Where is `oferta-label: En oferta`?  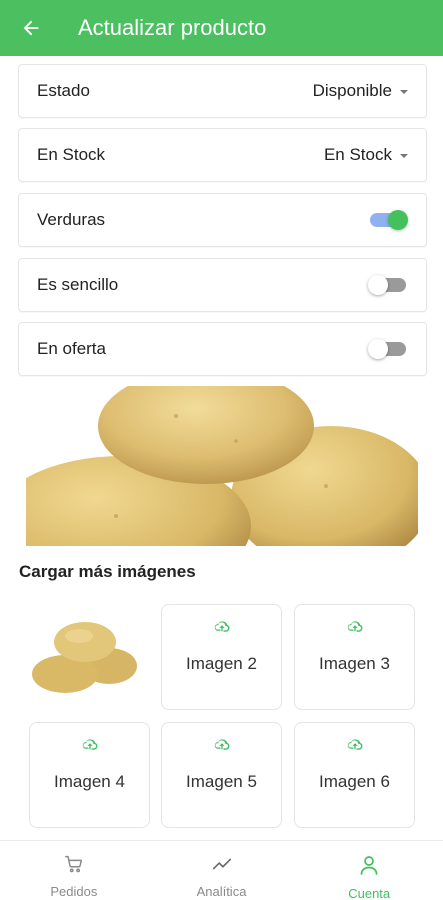
oferta-label: En oferta is located at coordinates (71, 348).